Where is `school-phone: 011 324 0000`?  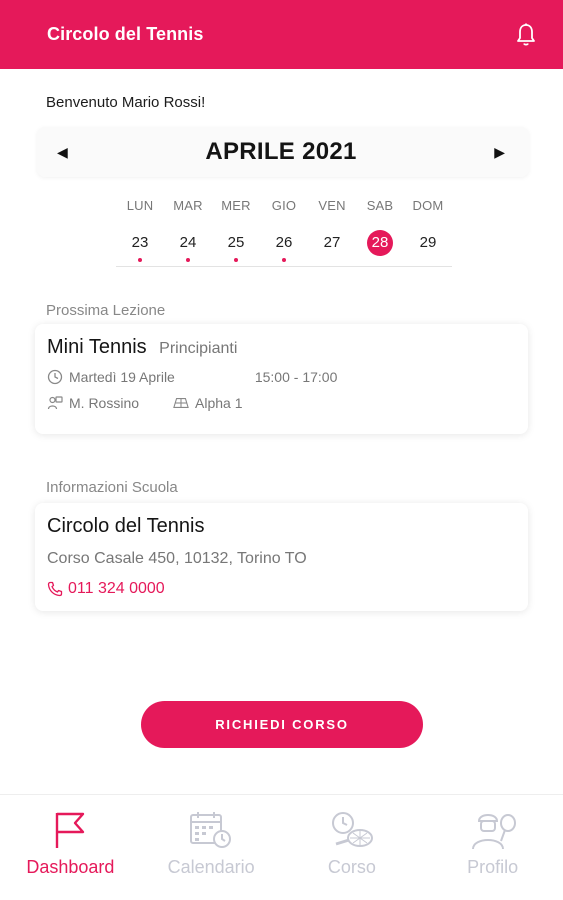 school-phone: 011 324 0000 is located at coordinates (116, 588).